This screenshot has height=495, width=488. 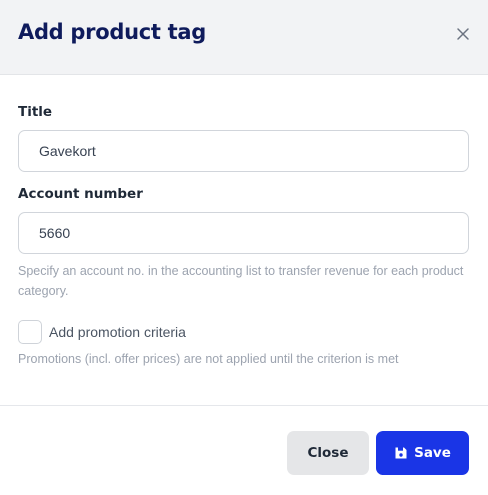 I want to click on close-button-label: Close, so click(x=328, y=453).